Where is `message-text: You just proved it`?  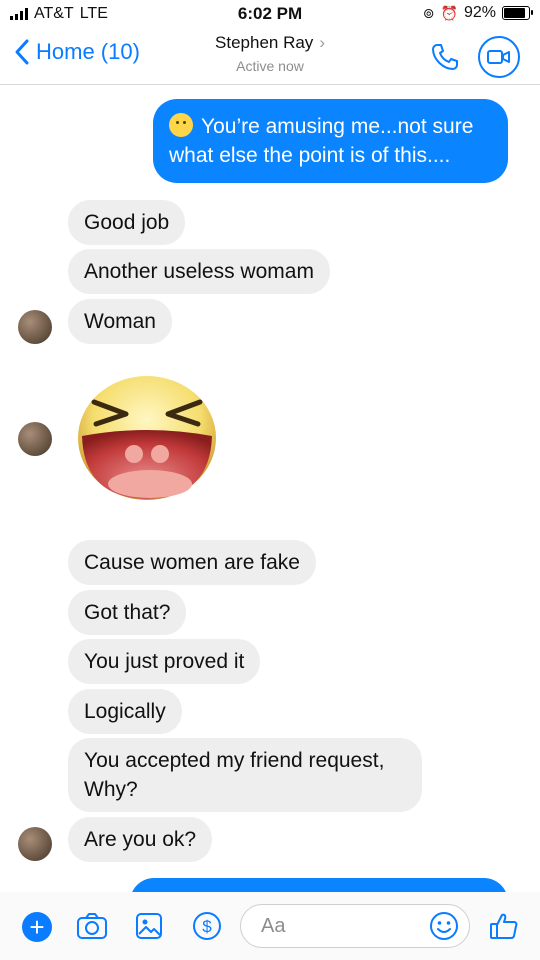
message-text: You just proved it is located at coordinates (164, 661).